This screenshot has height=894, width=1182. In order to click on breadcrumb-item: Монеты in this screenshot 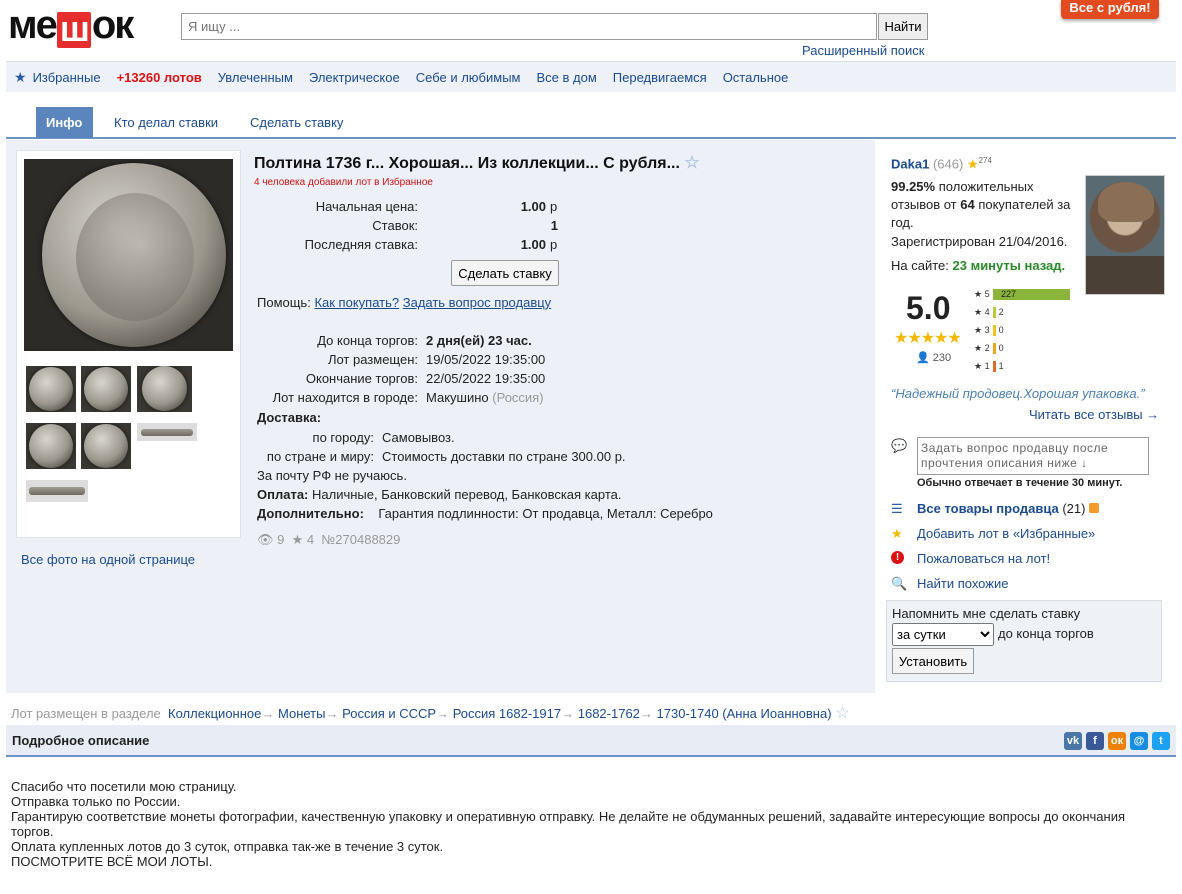, I will do `click(301, 713)`.